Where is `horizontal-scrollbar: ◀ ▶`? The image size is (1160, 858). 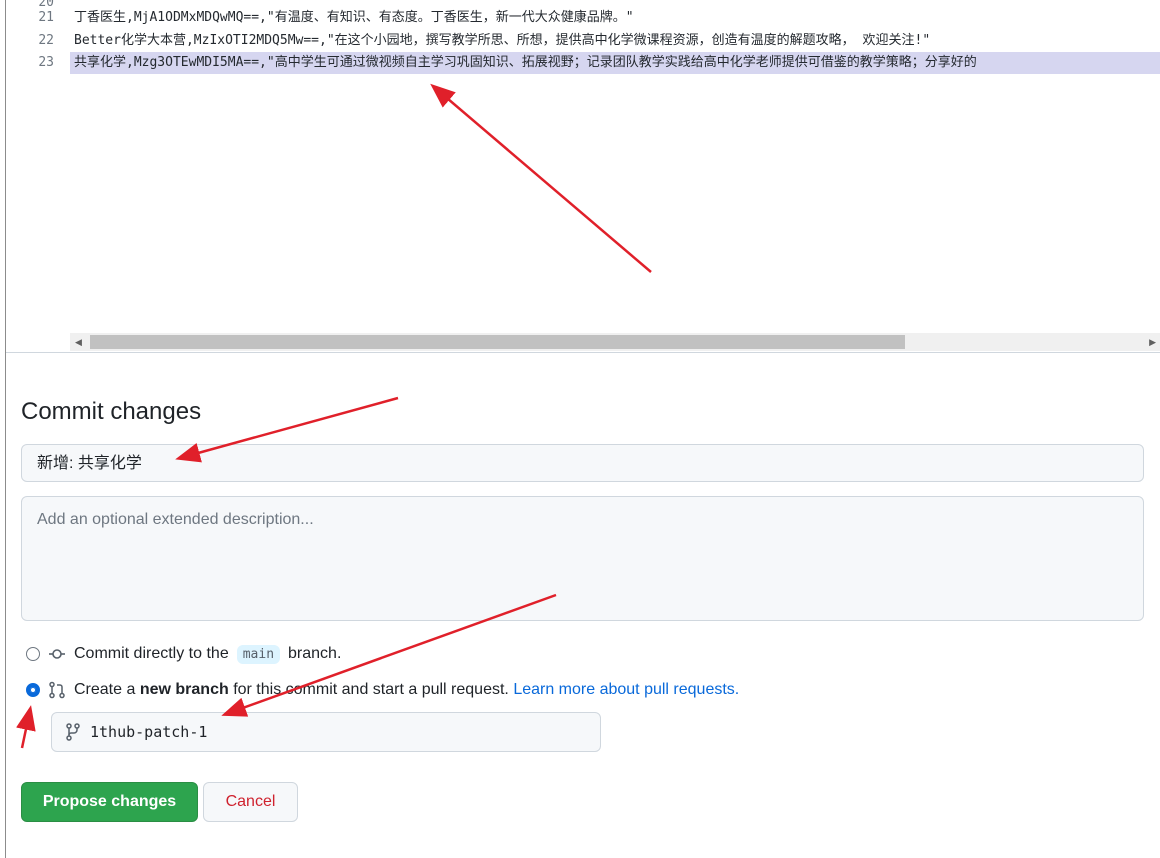 horizontal-scrollbar: ◀ ▶ is located at coordinates (615, 342).